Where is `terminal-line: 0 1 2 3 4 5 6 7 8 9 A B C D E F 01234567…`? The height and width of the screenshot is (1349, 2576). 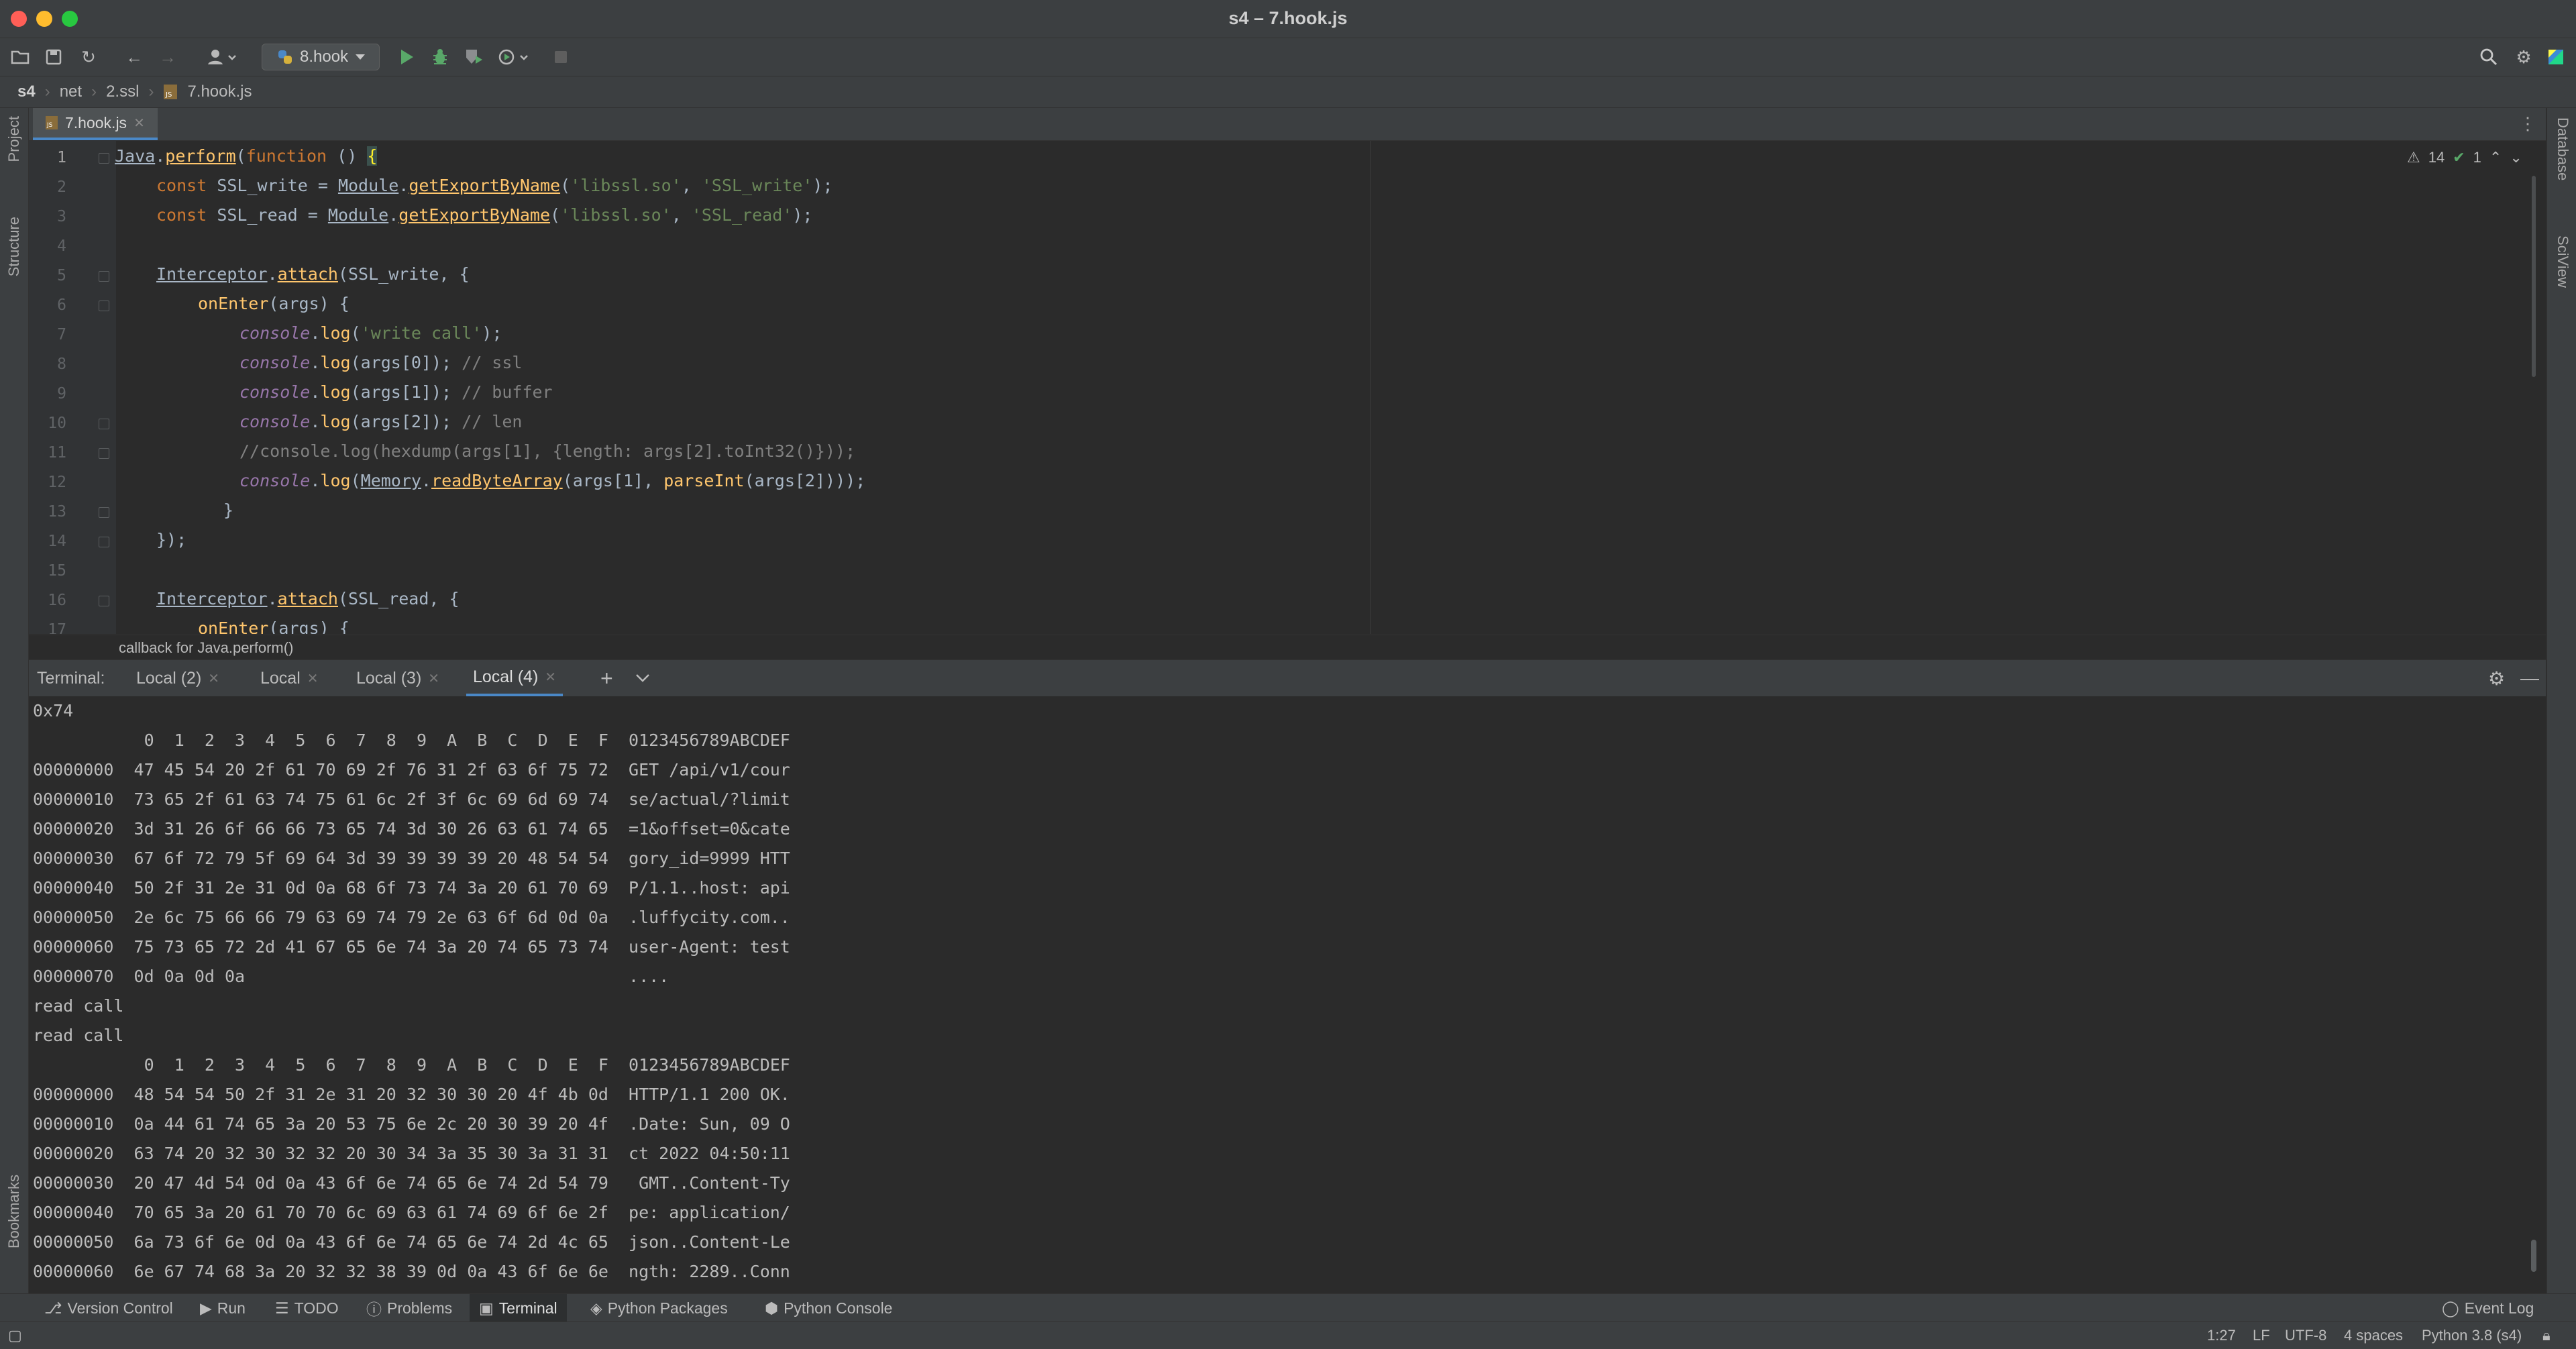
terminal-line: 0 1 2 3 4 5 6 7 8 9 A B C D E F 01234567… is located at coordinates (411, 741).